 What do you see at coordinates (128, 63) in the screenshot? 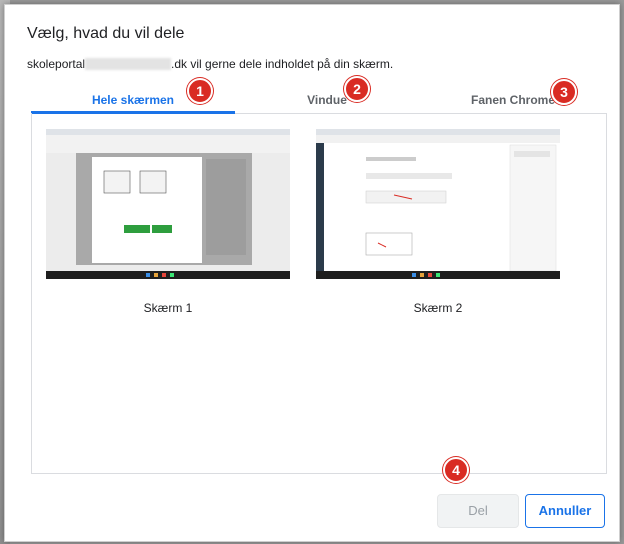
I see `redacted-domain` at bounding box center [128, 63].